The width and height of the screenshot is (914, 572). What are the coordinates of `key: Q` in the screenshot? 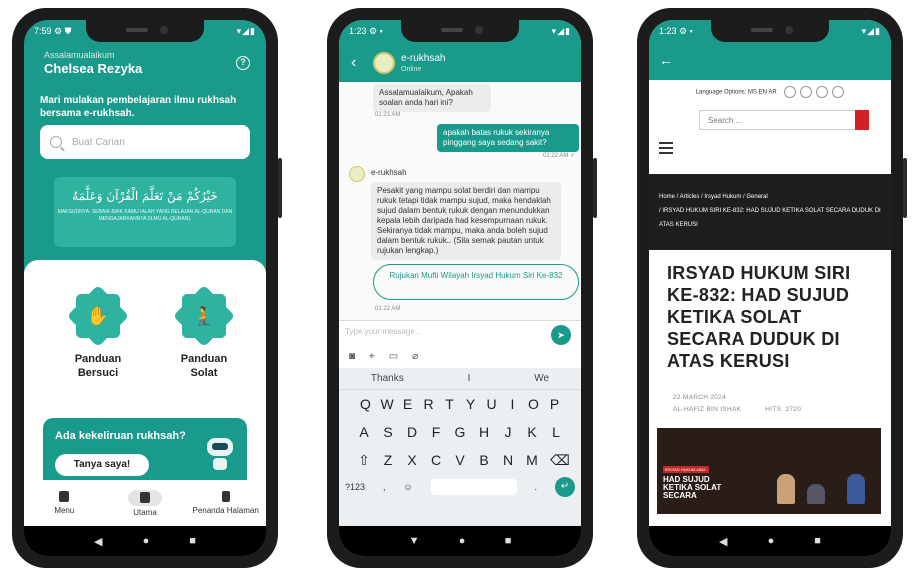 It's located at (366, 404).